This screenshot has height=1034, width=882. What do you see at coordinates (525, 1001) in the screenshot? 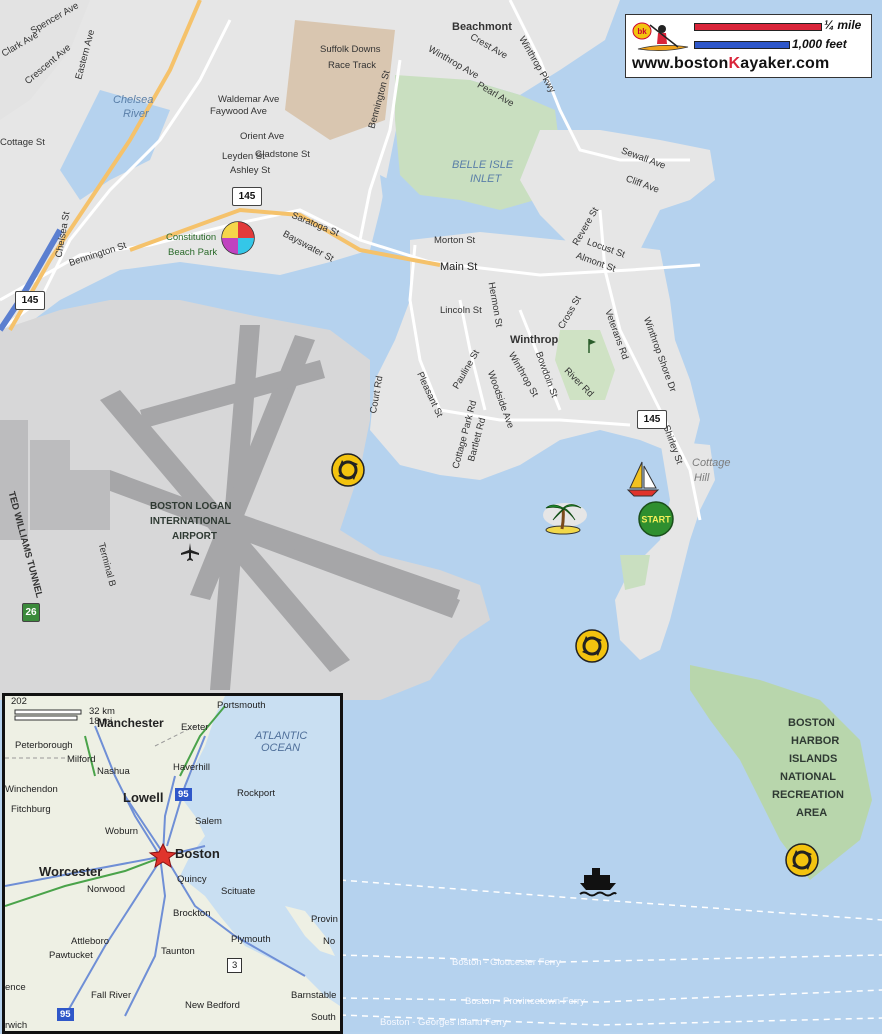
I see `ferry-label-provincetown: Boston - Provincetown Ferry` at bounding box center [525, 1001].